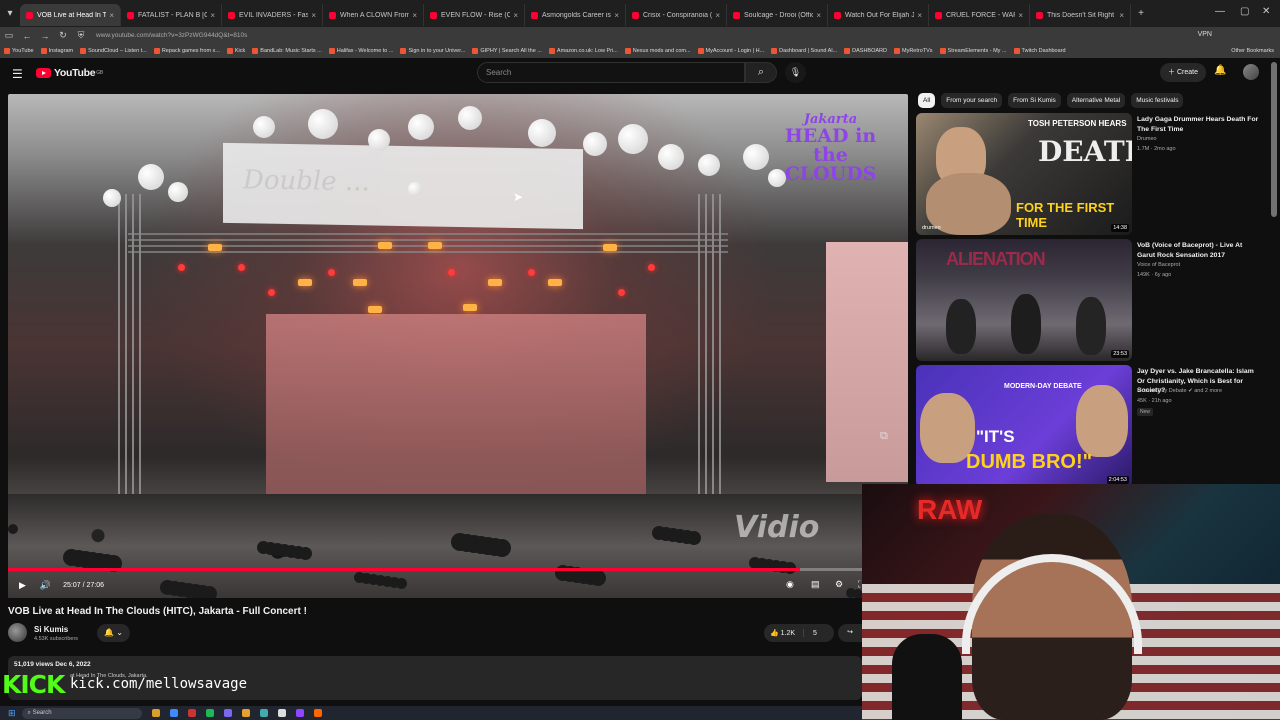 This screenshot has height=720, width=1280. What do you see at coordinates (63, 35) in the screenshot?
I see `reload-icon: ↻` at bounding box center [63, 35].